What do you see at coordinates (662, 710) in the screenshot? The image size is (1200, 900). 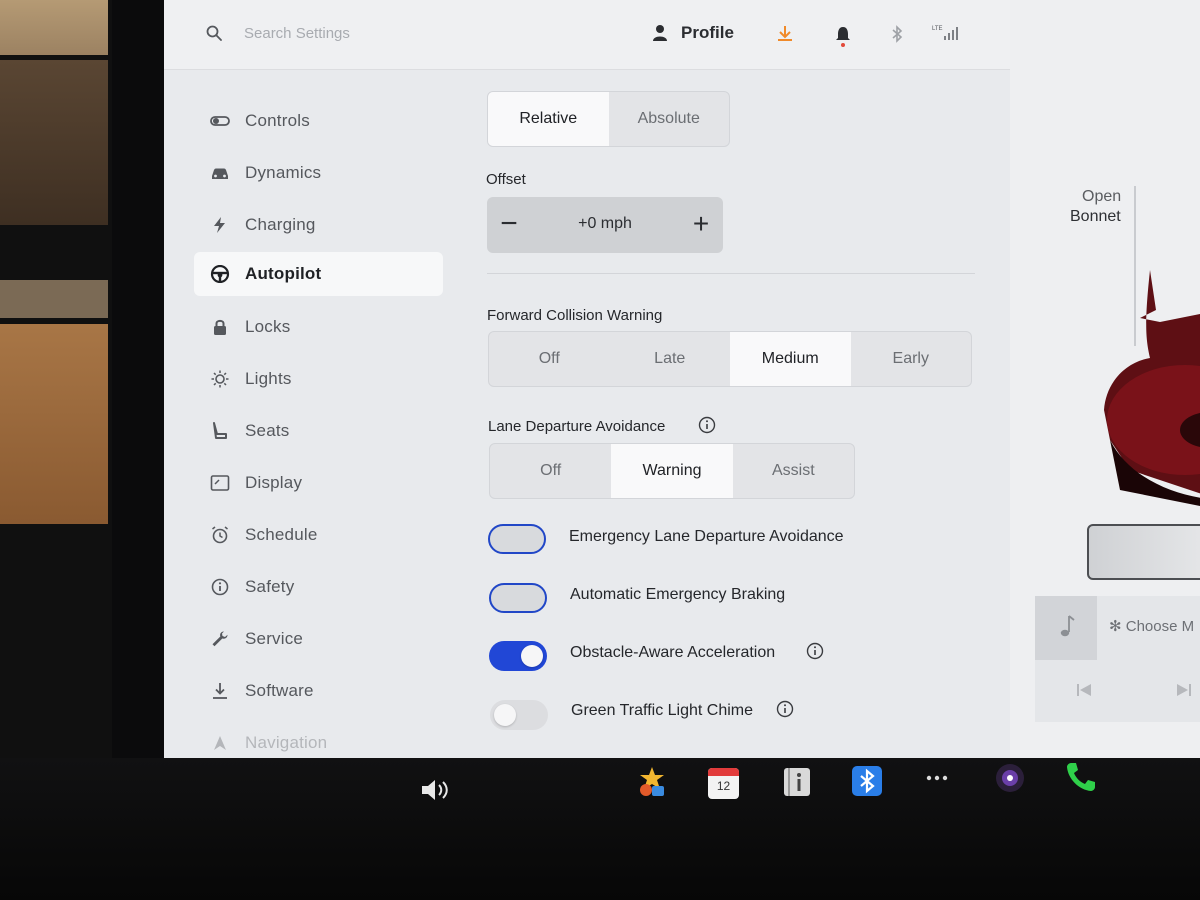 I see `toggle-label: Green Traffic Light Chime` at bounding box center [662, 710].